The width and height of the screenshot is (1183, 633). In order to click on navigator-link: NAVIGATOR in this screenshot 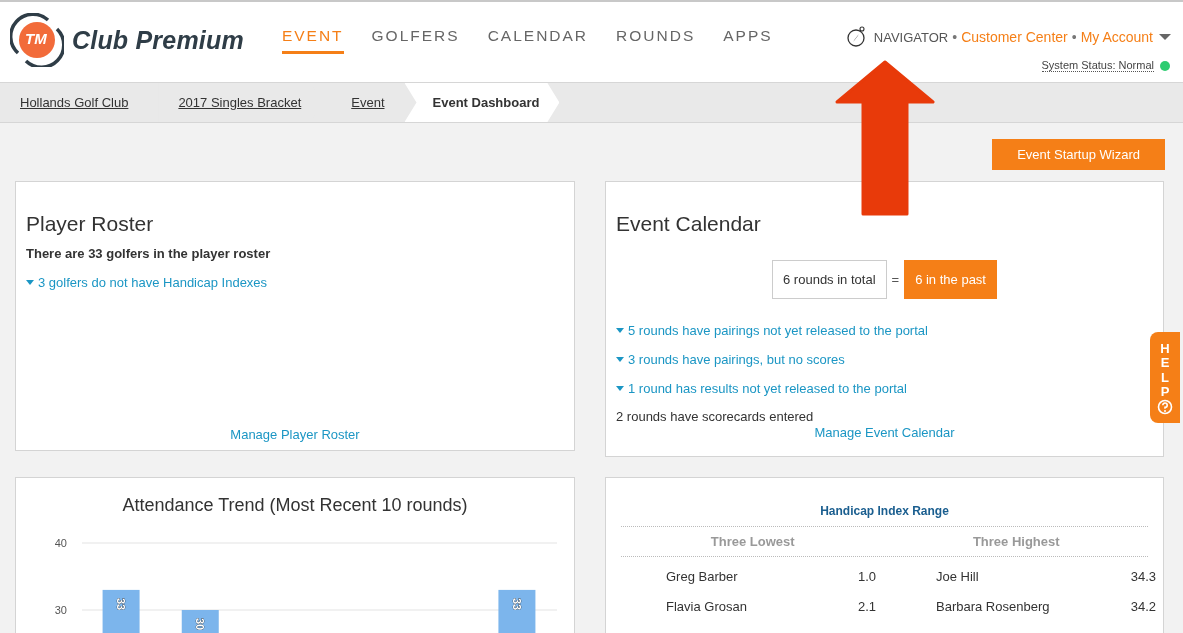, I will do `click(911, 37)`.